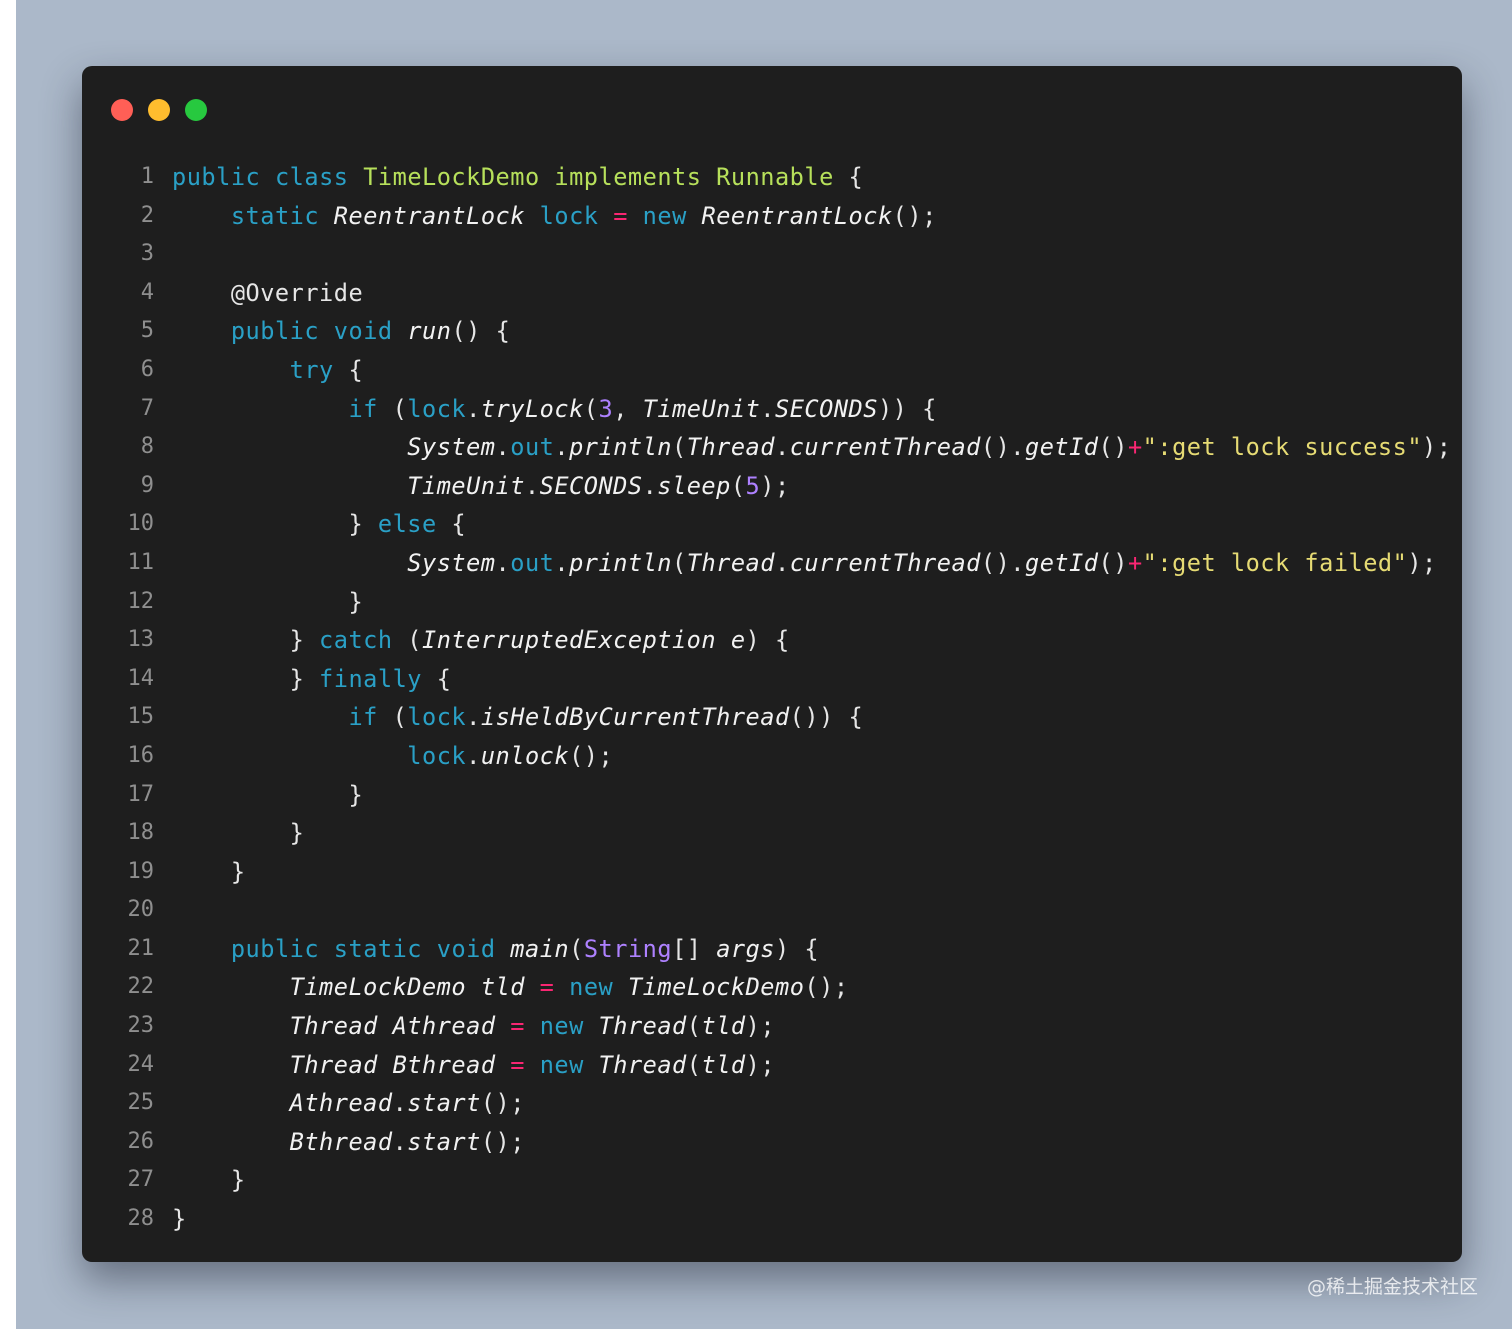  Describe the element at coordinates (147, 447) in the screenshot. I see `line-number: 8` at that location.